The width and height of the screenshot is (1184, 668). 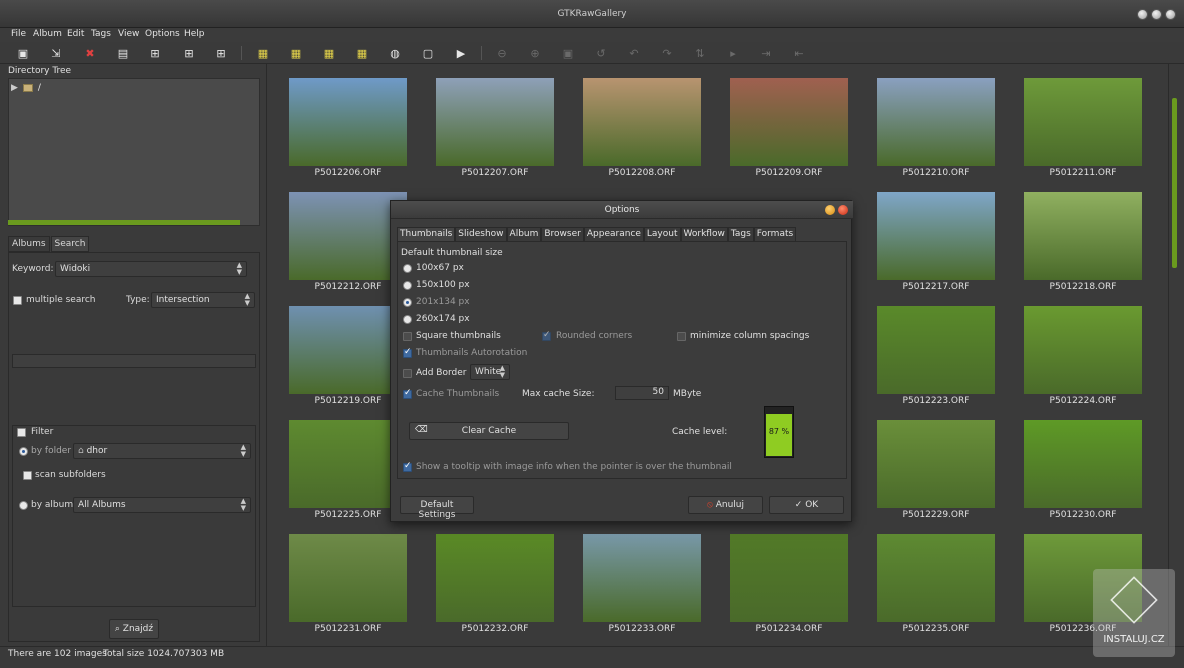 I want to click on tab-albums: Albums, so click(x=29, y=244).